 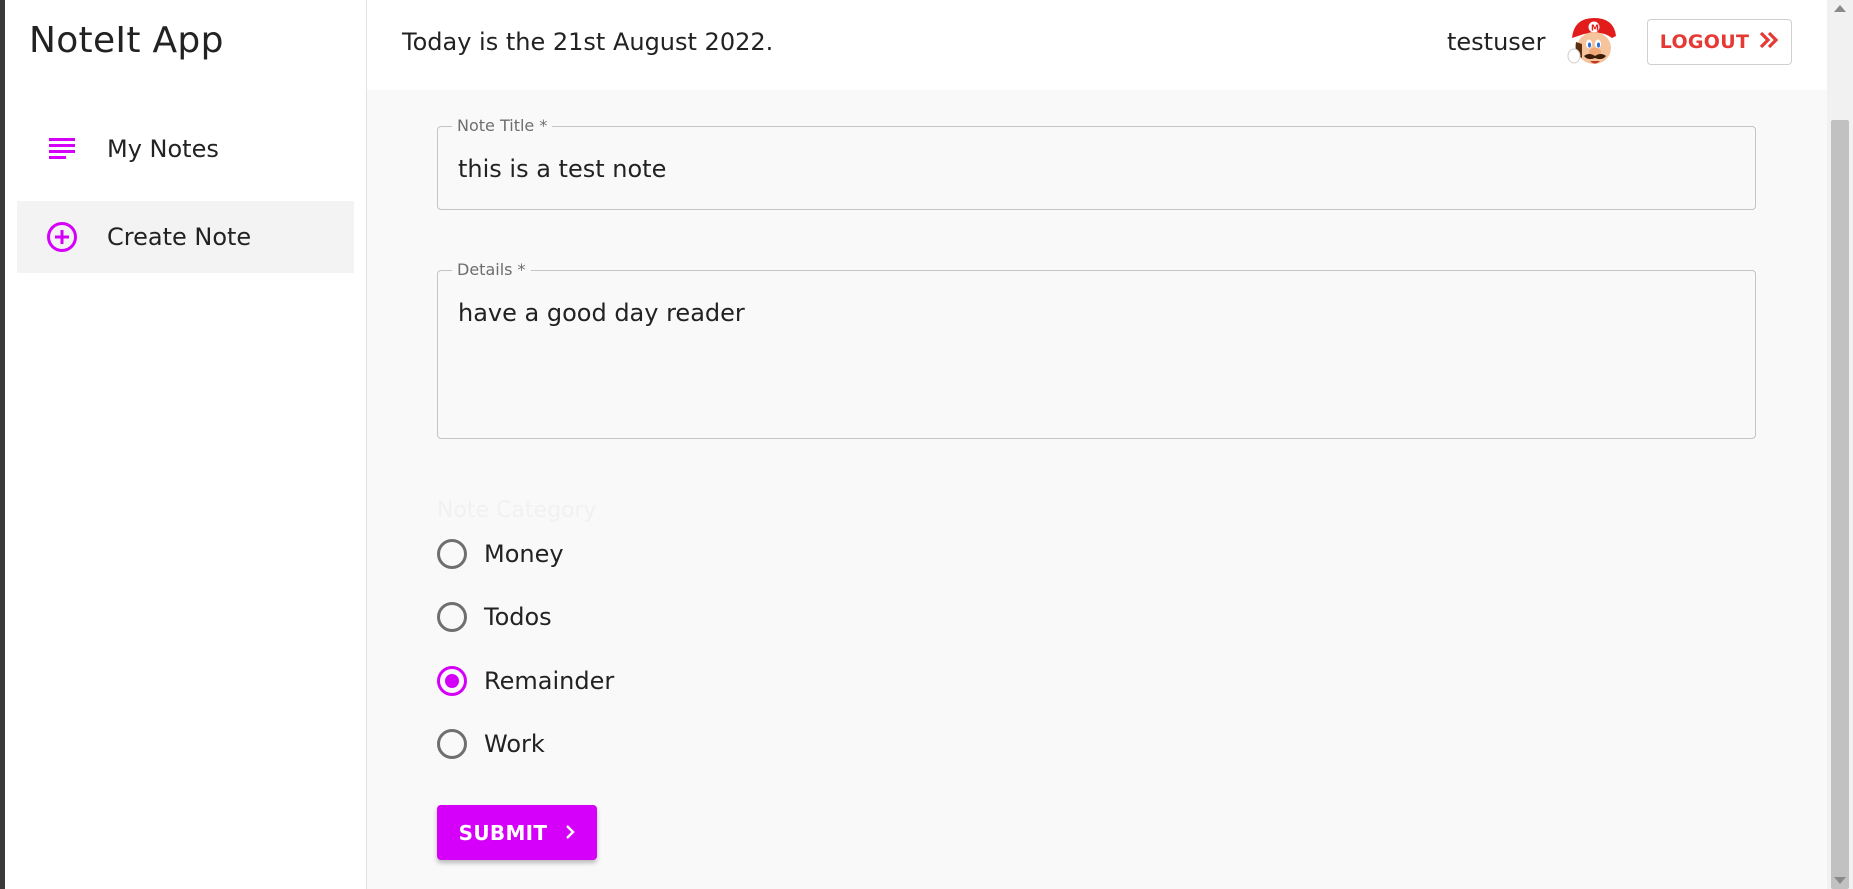 I want to click on subject-lines-icon, so click(x=62, y=149).